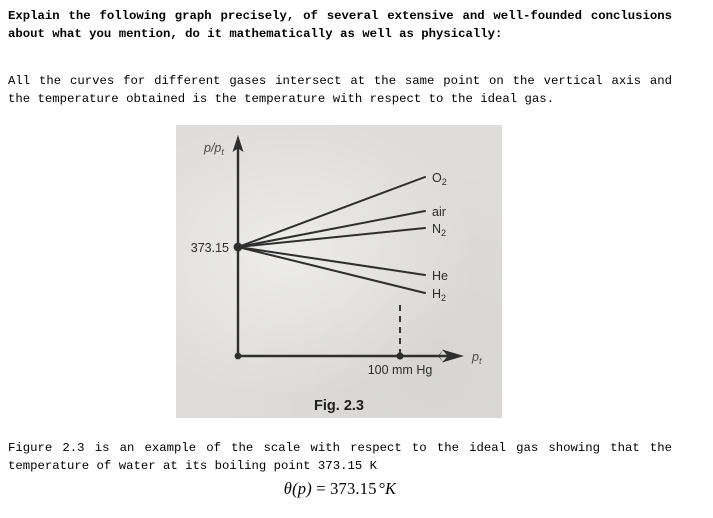  Describe the element at coordinates (440, 276) in the screenshot. I see `curve-label-he: He` at that location.